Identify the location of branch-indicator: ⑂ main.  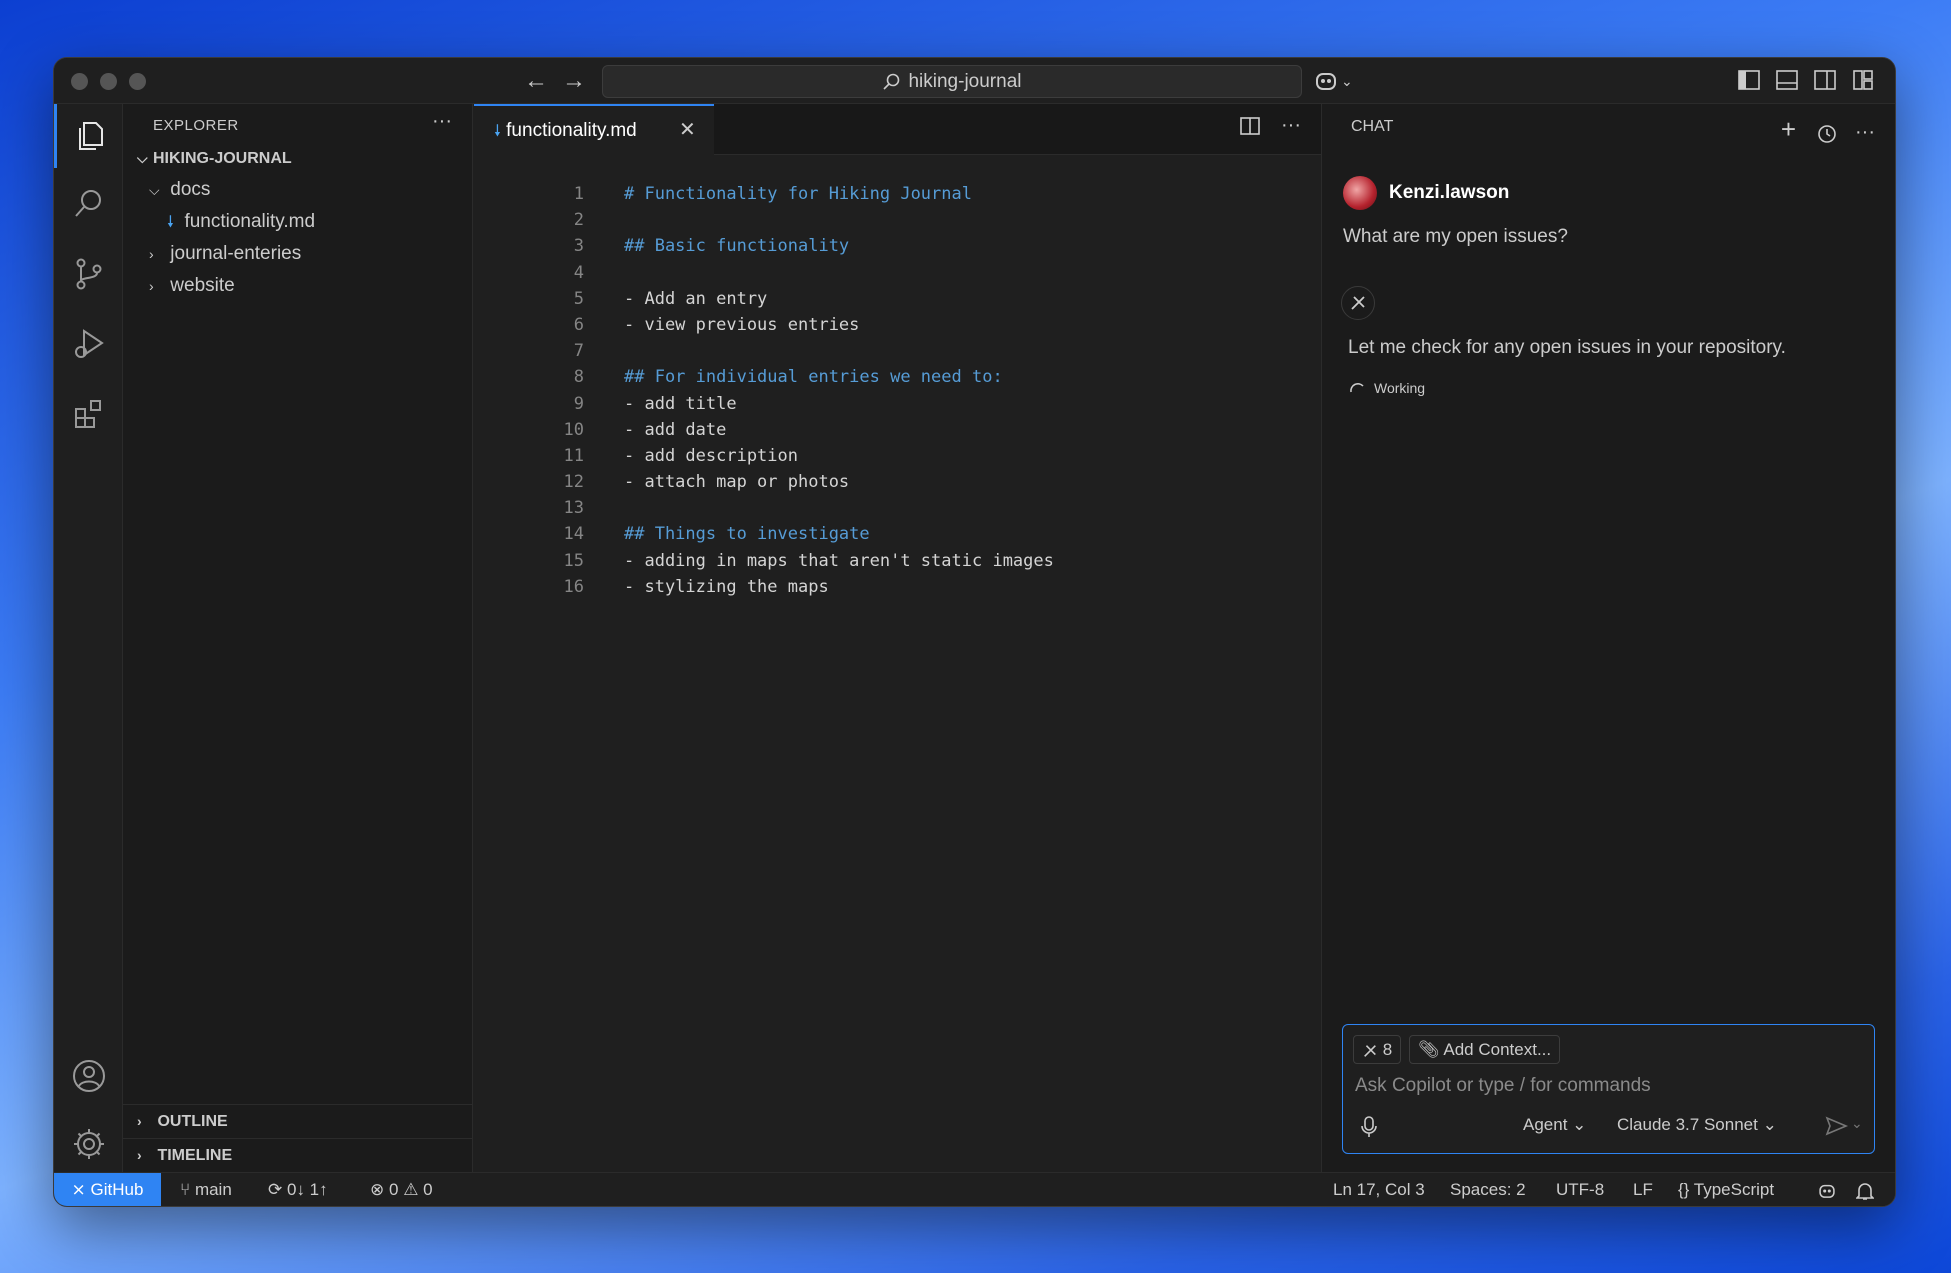
(206, 1189).